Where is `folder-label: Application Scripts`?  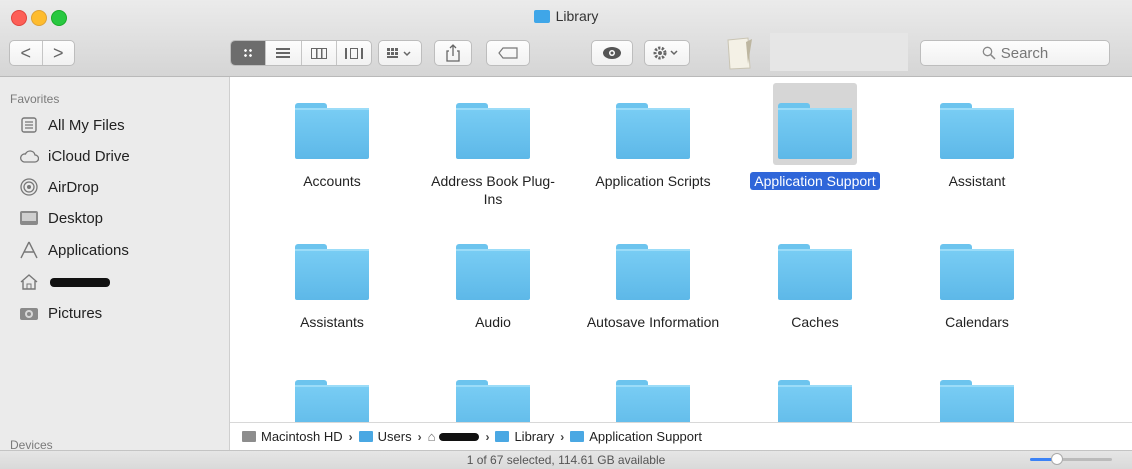 folder-label: Application Scripts is located at coordinates (653, 181).